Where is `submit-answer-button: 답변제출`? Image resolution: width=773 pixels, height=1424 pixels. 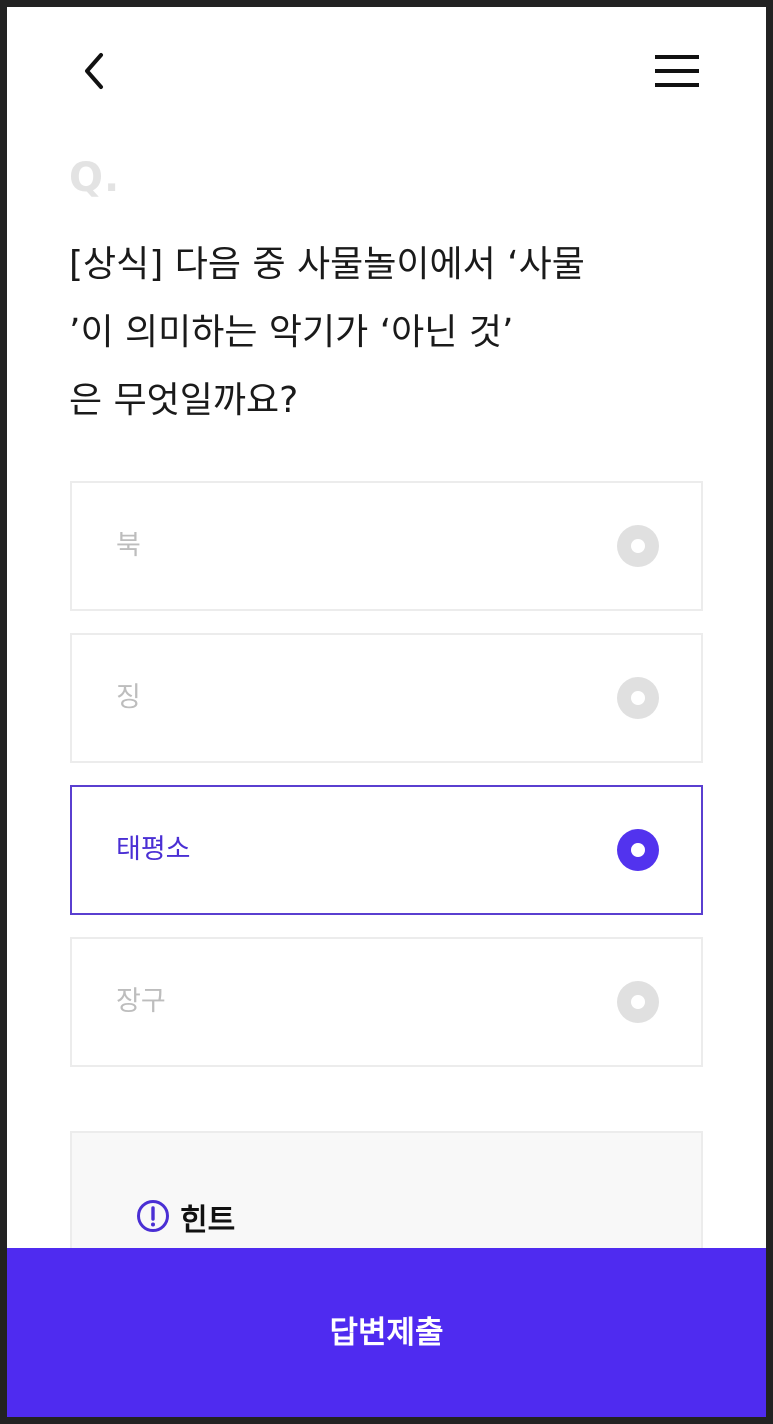
submit-answer-button: 답변제출 is located at coordinates (386, 1332).